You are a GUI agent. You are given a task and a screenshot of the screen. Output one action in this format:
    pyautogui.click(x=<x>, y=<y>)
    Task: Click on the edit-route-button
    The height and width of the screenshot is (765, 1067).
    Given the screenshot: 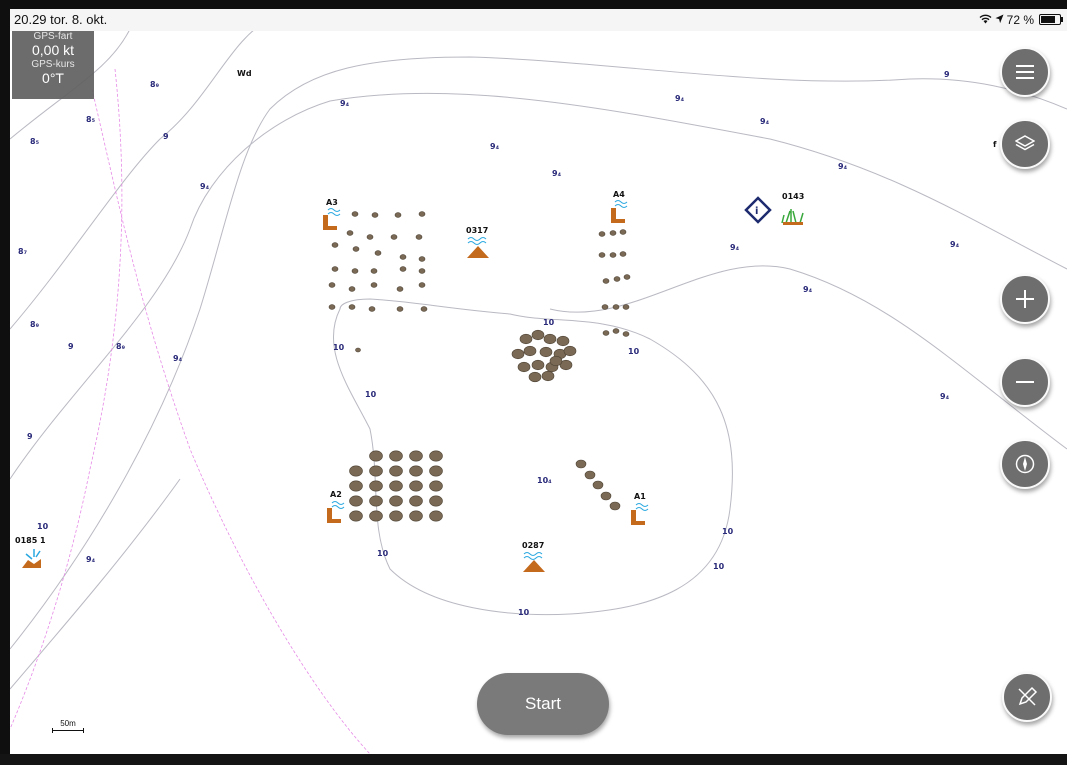 What is the action you would take?
    pyautogui.click(x=1027, y=697)
    